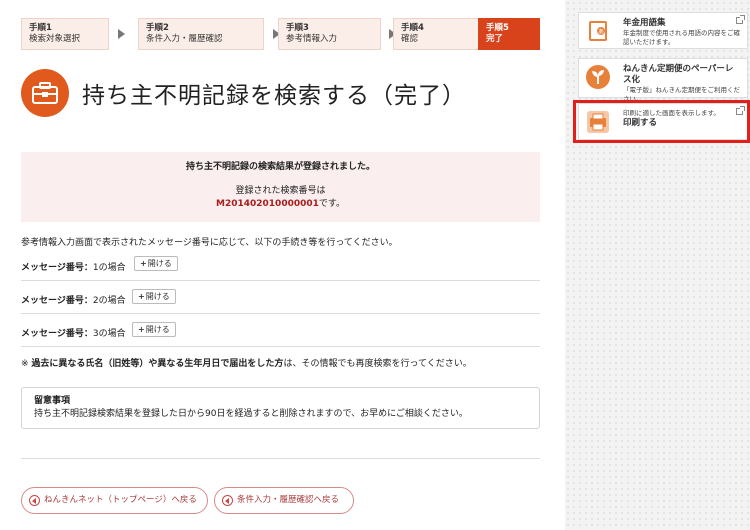 This screenshot has width=750, height=530. What do you see at coordinates (280, 300) in the screenshot?
I see `message-row: メッセージ番号：2の場合 +開ける` at bounding box center [280, 300].